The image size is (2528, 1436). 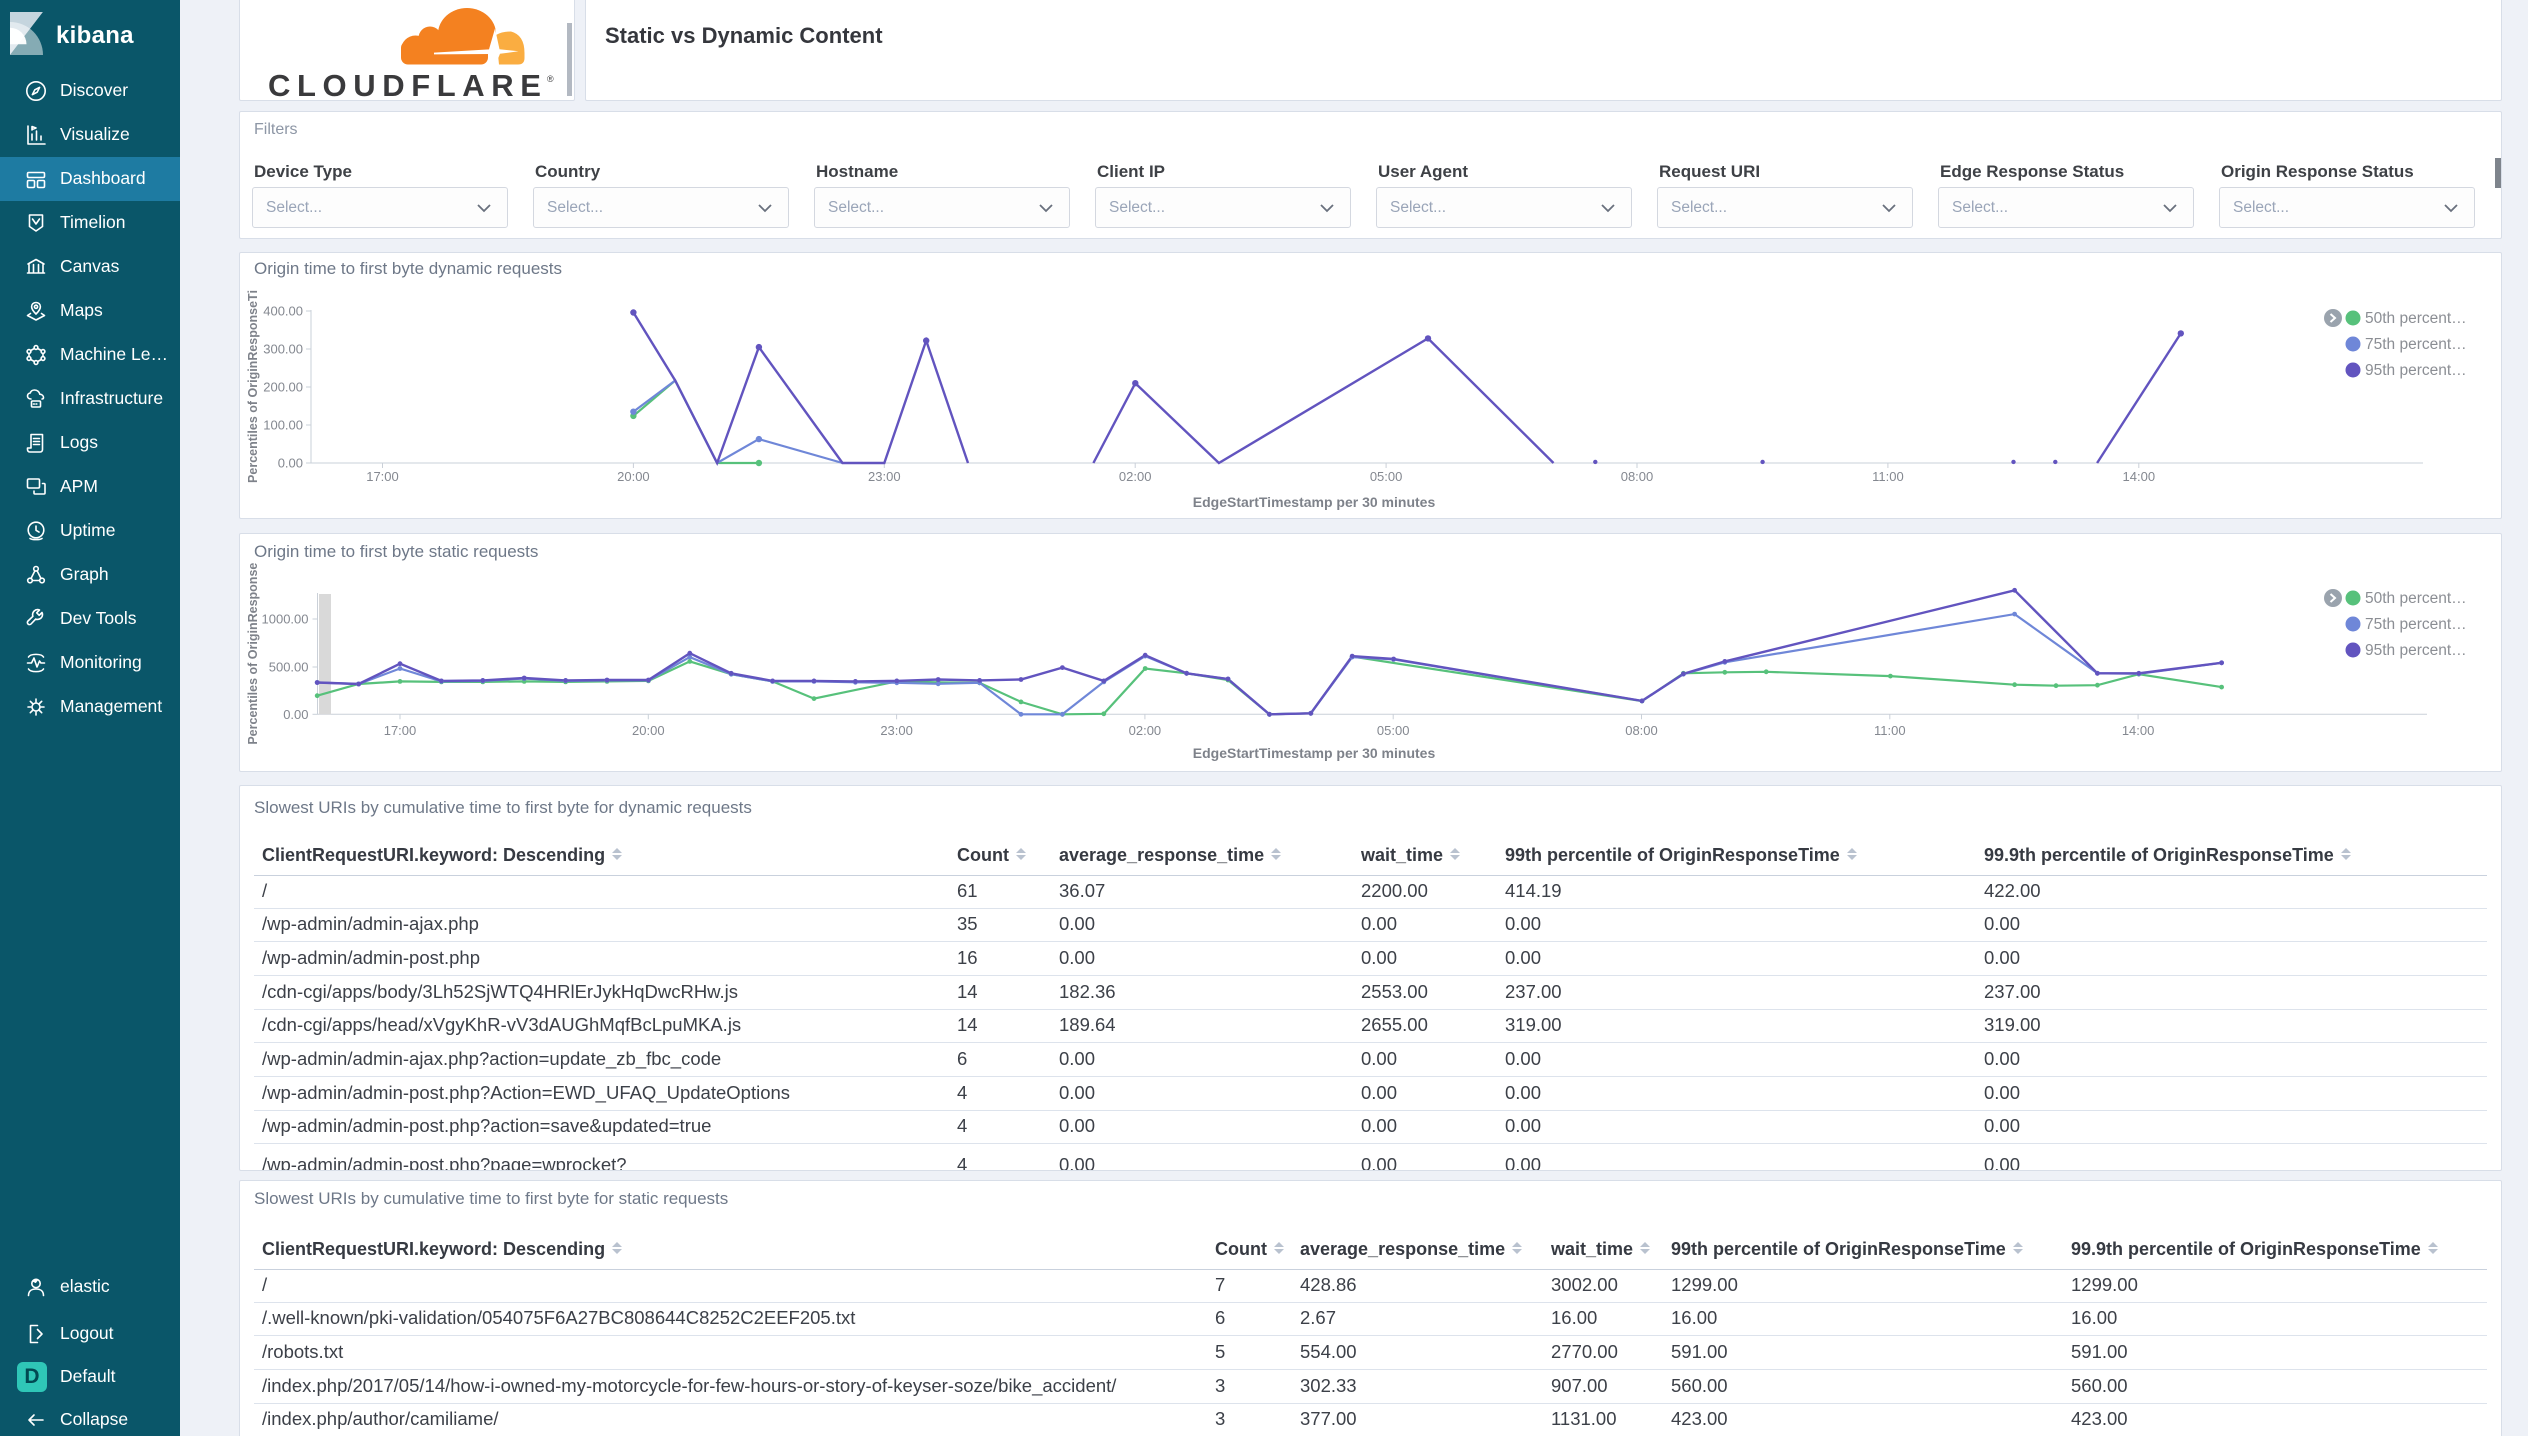 I want to click on svg-text: 400.00, so click(x=283, y=311).